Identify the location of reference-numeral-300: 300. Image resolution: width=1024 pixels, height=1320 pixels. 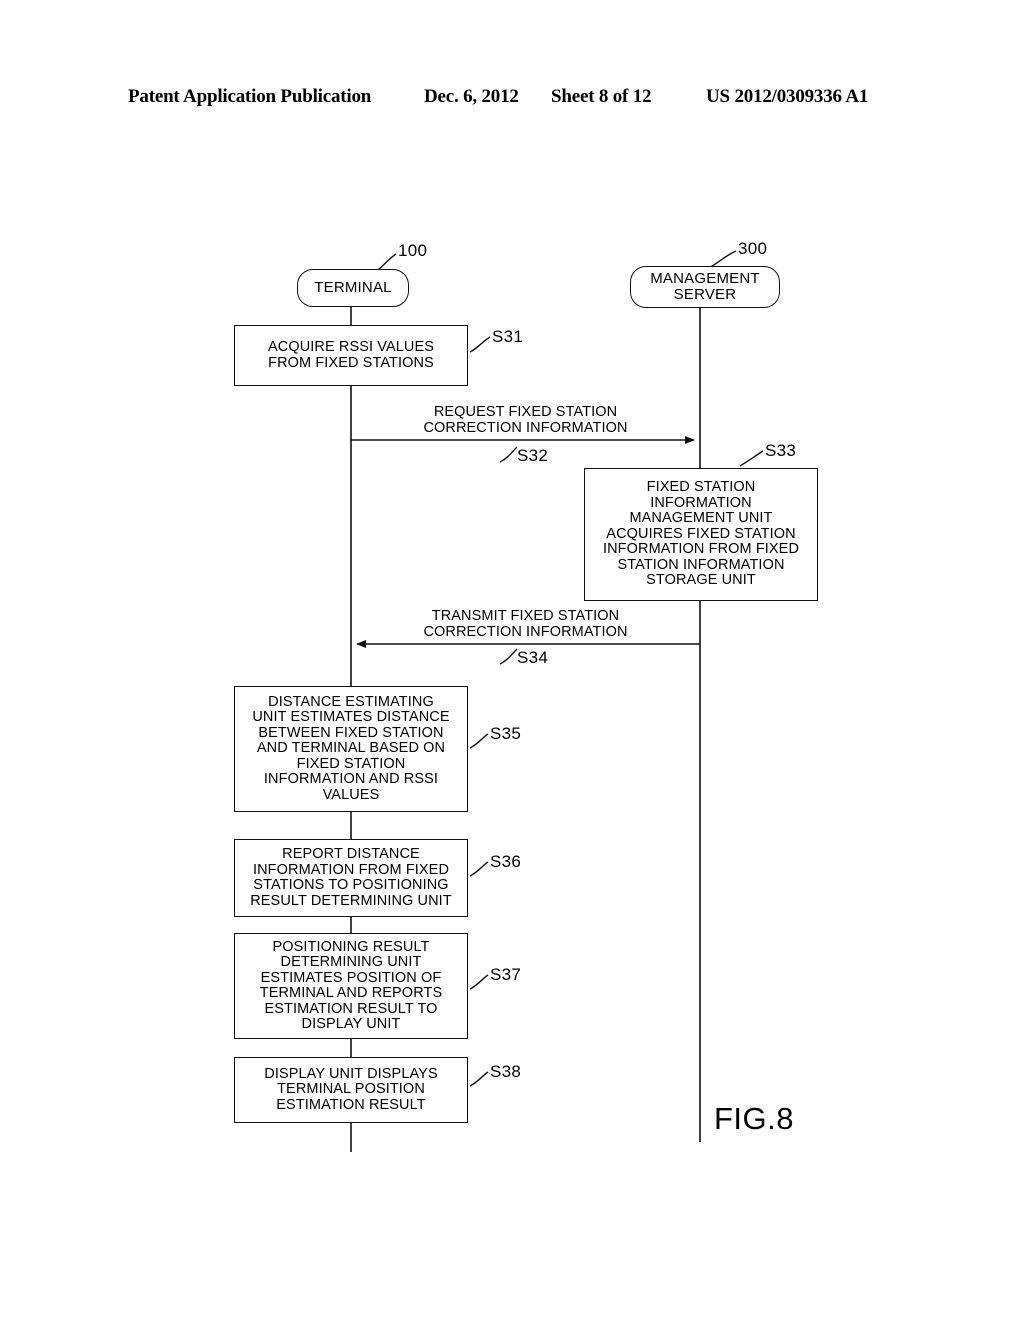
(753, 248).